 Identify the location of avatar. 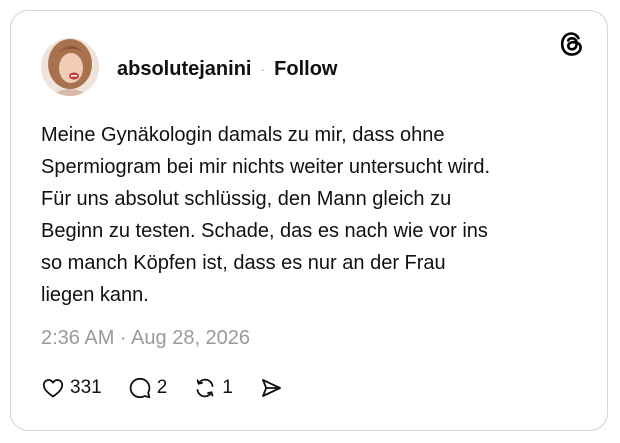
(70, 67).